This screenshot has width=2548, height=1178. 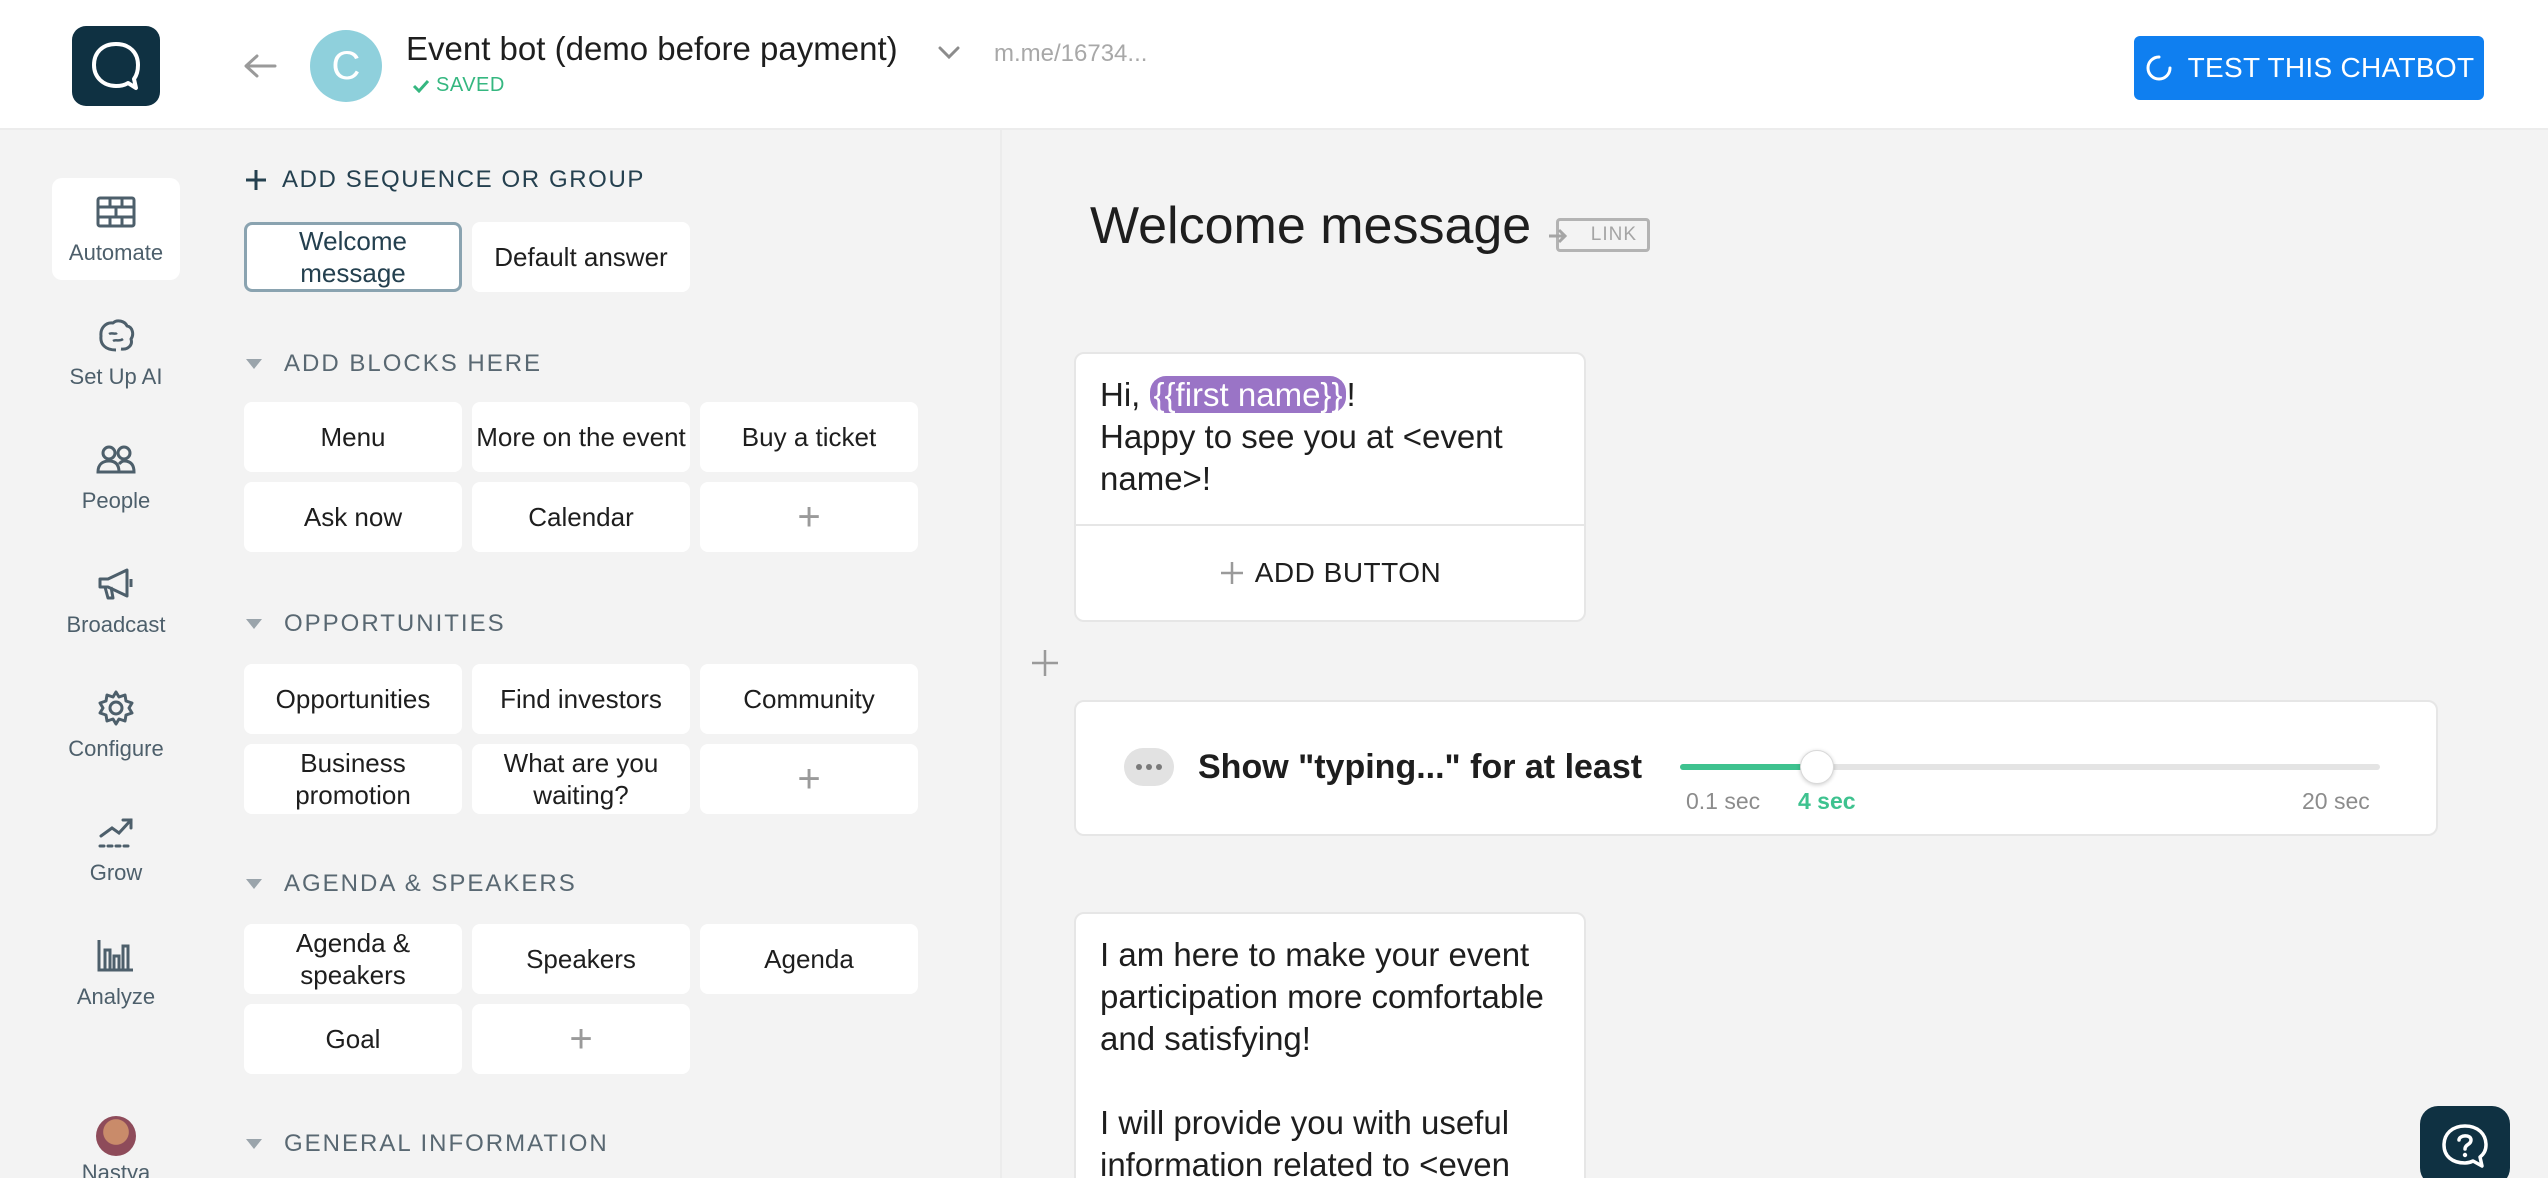 I want to click on section-toggle-opportunities: OPPORTUNITIES, so click(x=376, y=624).